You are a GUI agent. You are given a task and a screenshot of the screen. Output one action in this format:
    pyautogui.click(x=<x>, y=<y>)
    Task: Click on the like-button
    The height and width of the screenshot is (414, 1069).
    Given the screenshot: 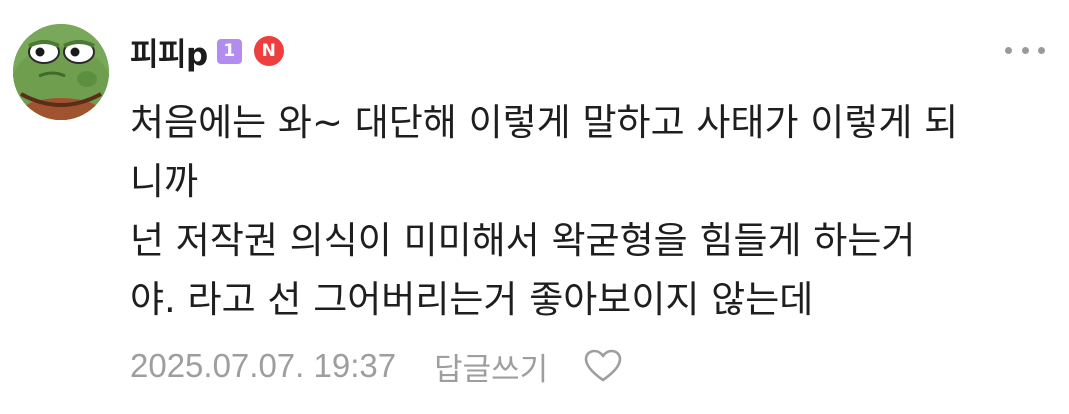 What is the action you would take?
    pyautogui.click(x=603, y=366)
    